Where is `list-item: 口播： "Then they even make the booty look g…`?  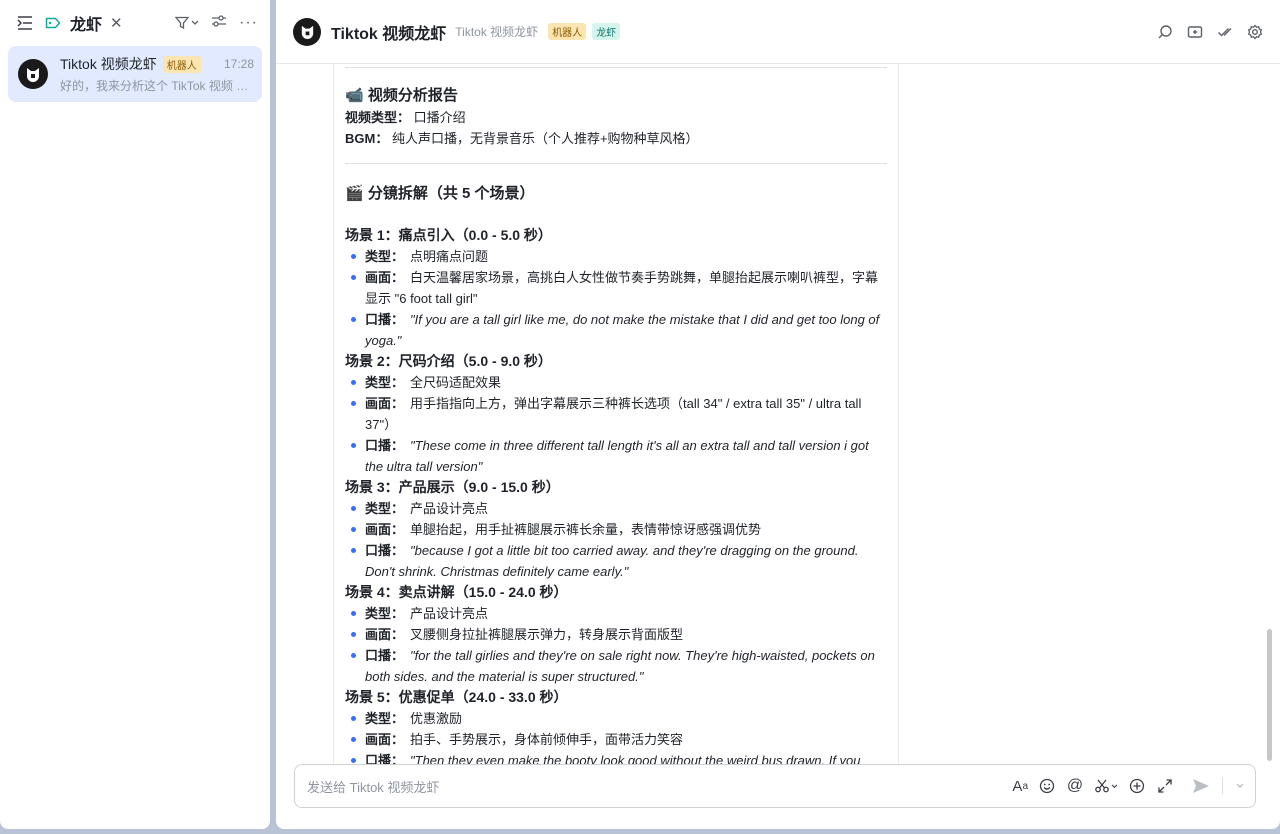 list-item: 口播： "Then they even make the booty look g… is located at coordinates (616, 757).